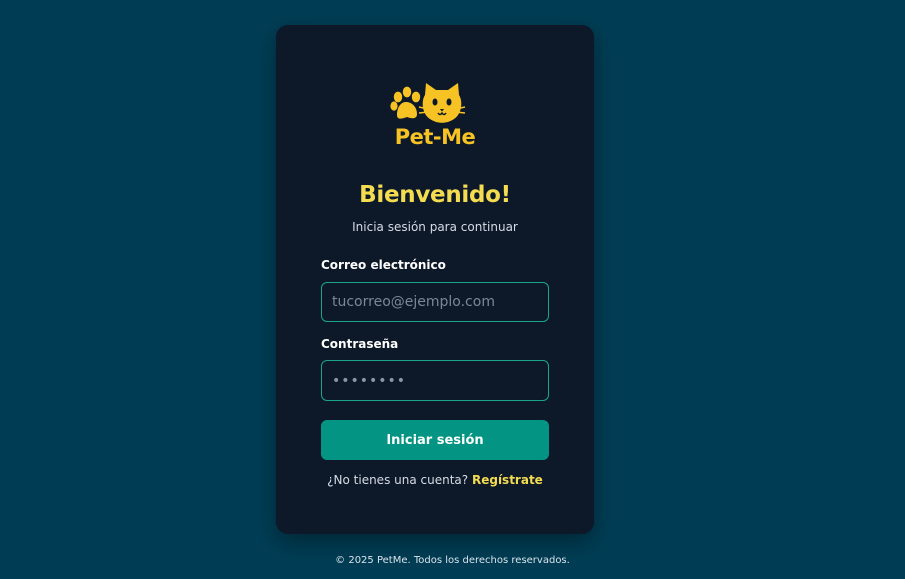 Image resolution: width=905 pixels, height=579 pixels. What do you see at coordinates (360, 344) in the screenshot?
I see `password-label: Contraseña` at bounding box center [360, 344].